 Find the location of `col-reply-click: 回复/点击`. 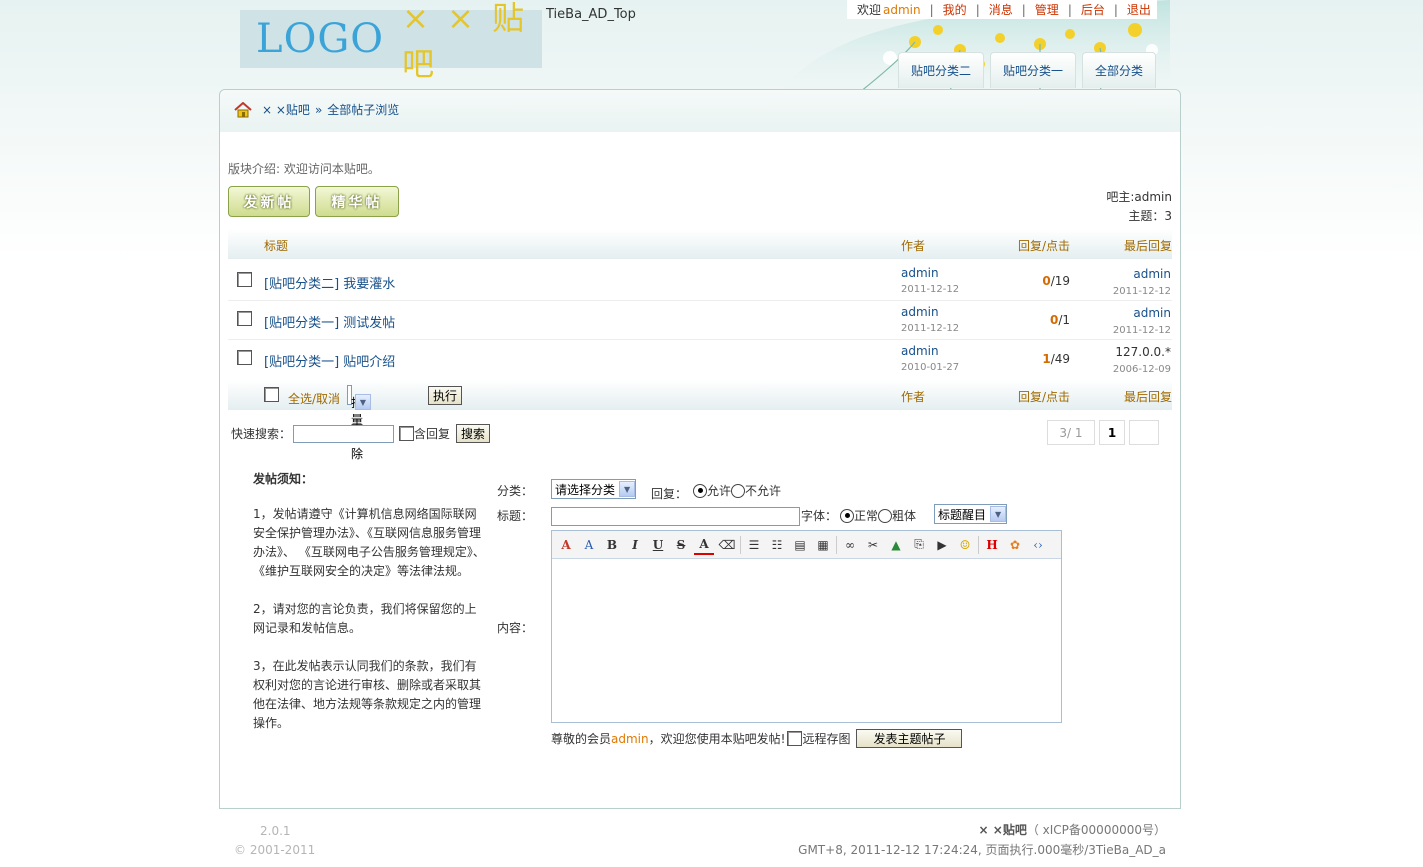

col-reply-click: 回复/点击 is located at coordinates (1044, 246).